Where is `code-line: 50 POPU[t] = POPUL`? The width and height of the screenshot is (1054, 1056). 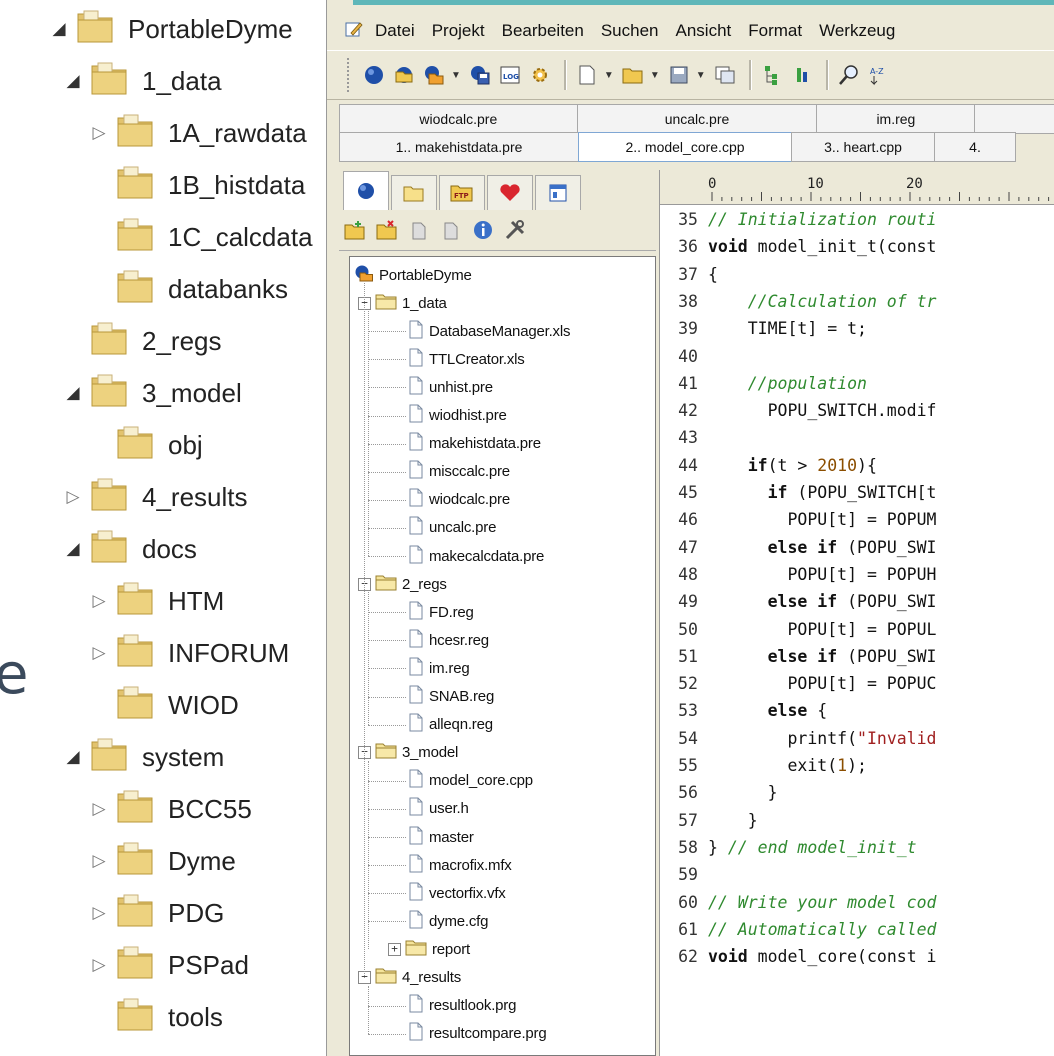 code-line: 50 POPU[t] = POPUL is located at coordinates (802, 633).